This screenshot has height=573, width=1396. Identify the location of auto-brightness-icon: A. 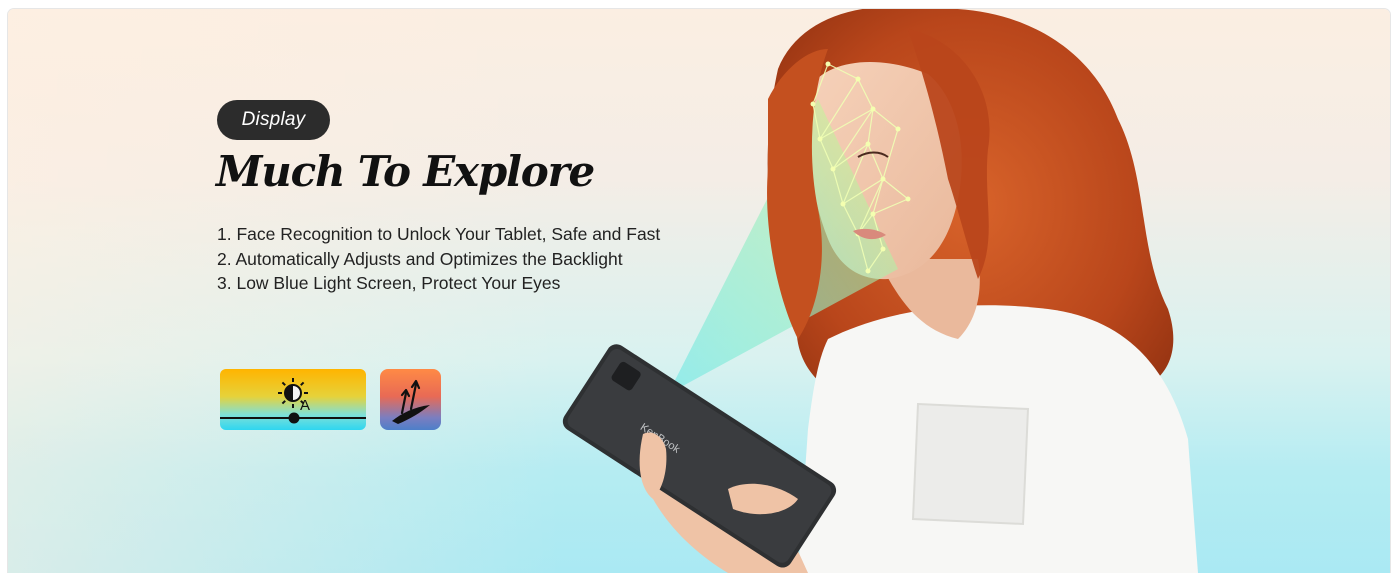
(293, 399).